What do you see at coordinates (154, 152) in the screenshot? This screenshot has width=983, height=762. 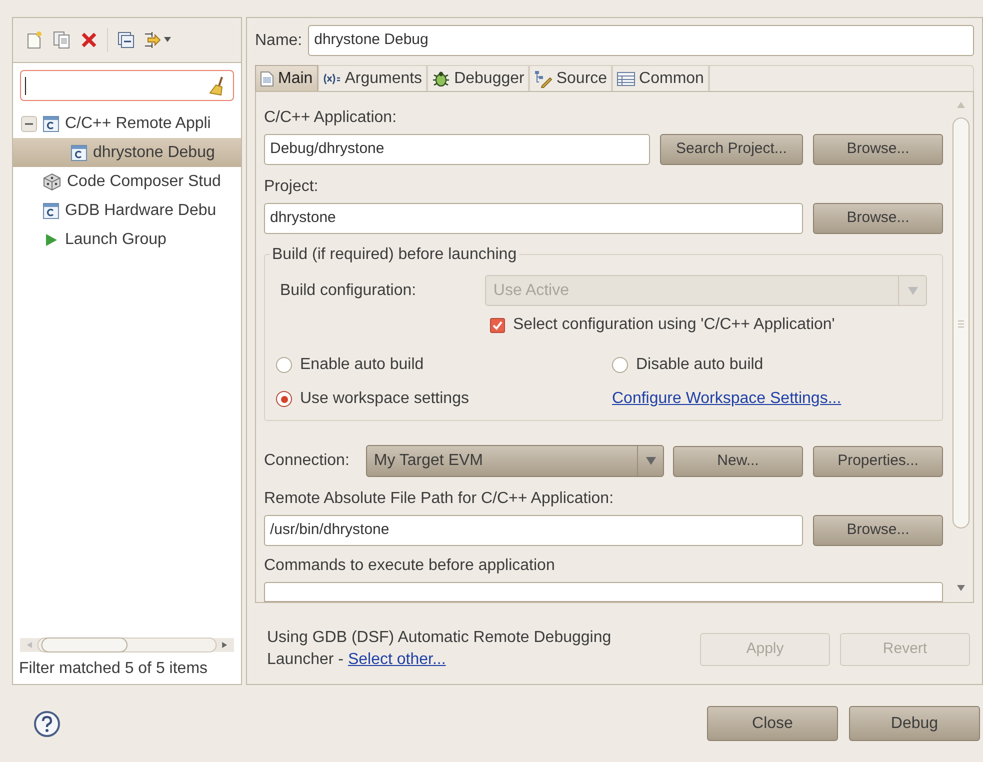 I see `tree-item-label: dhrystone Debug` at bounding box center [154, 152].